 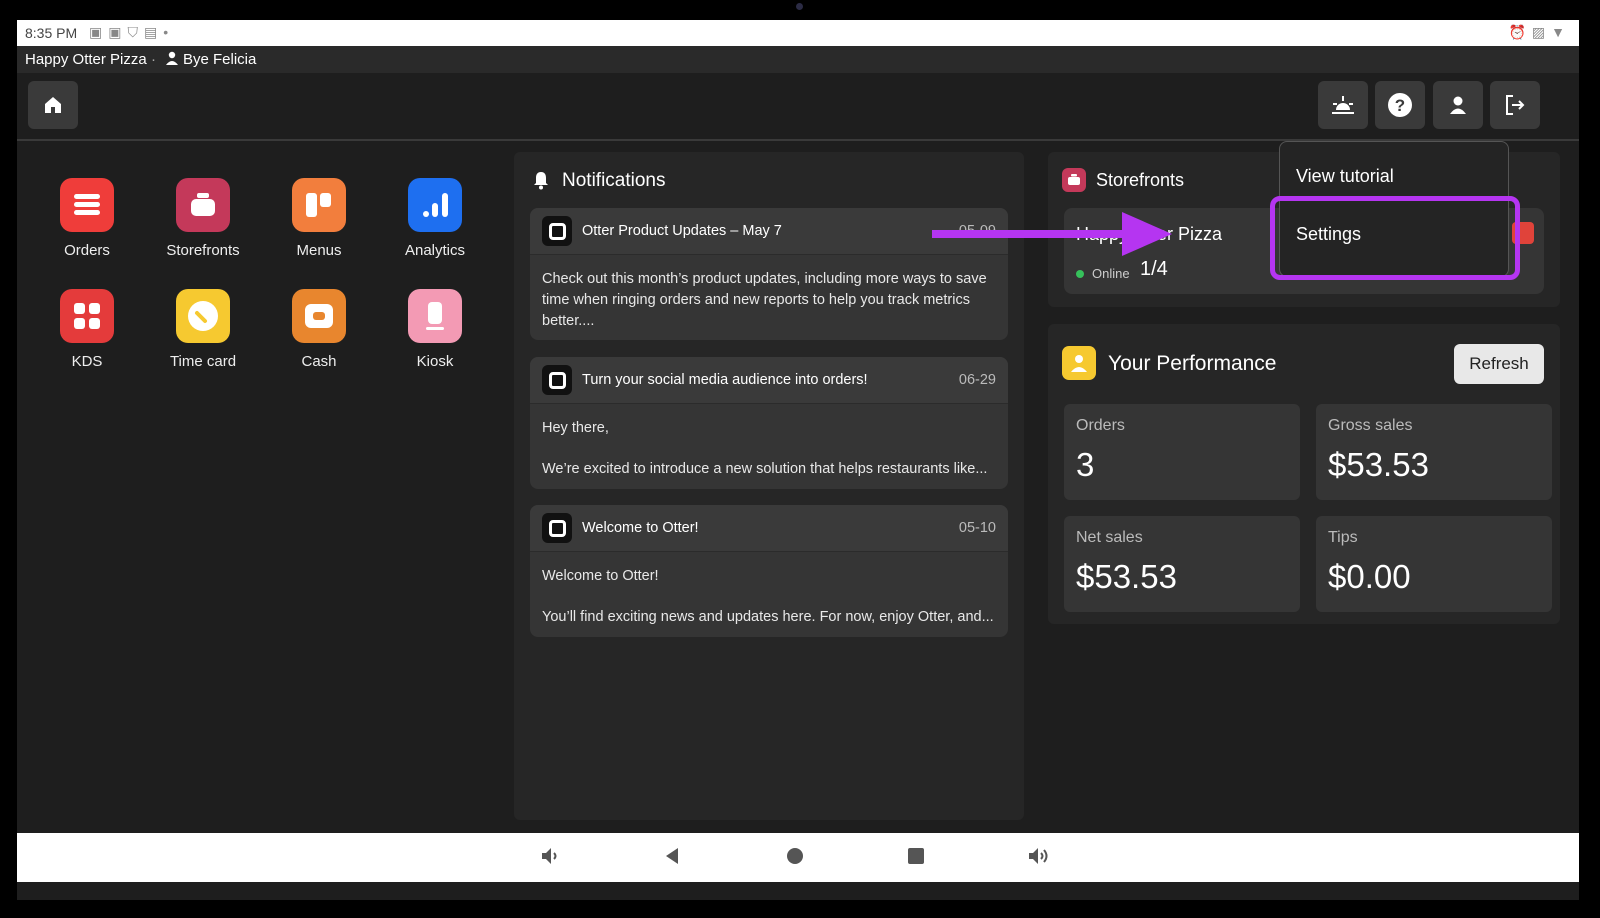 What do you see at coordinates (640, 528) in the screenshot?
I see `notification-title: Welcome to Otter!` at bounding box center [640, 528].